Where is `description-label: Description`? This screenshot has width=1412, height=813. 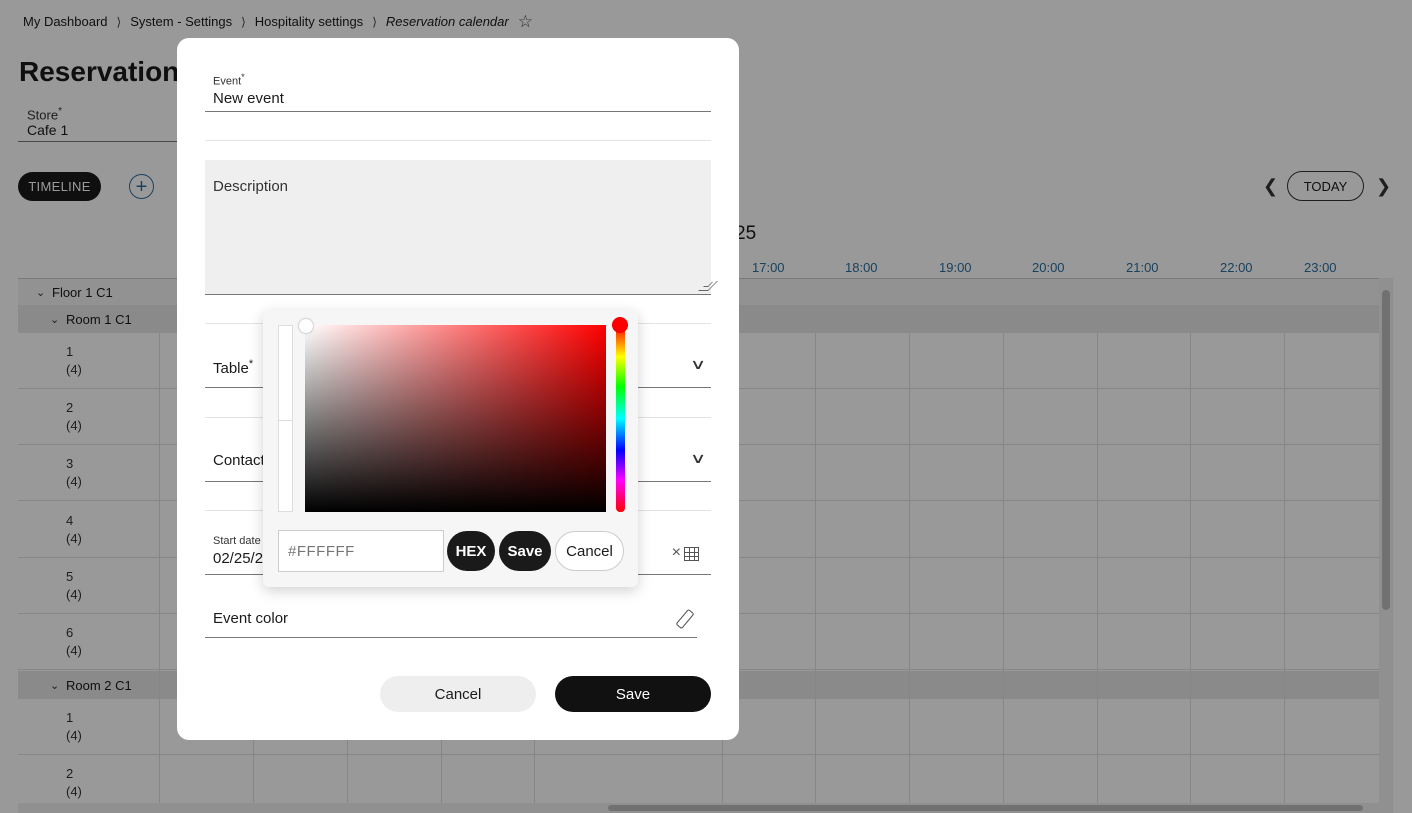 description-label: Description is located at coordinates (251, 186).